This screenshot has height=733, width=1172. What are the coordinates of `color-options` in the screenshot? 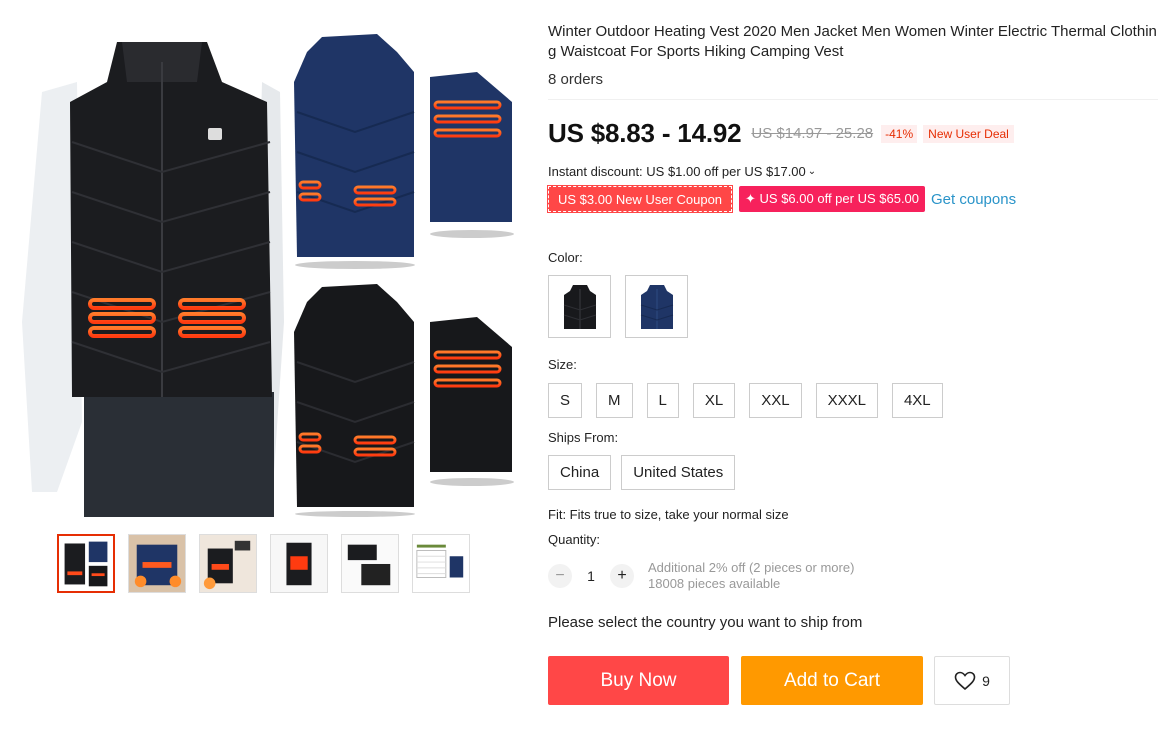 It's located at (858, 306).